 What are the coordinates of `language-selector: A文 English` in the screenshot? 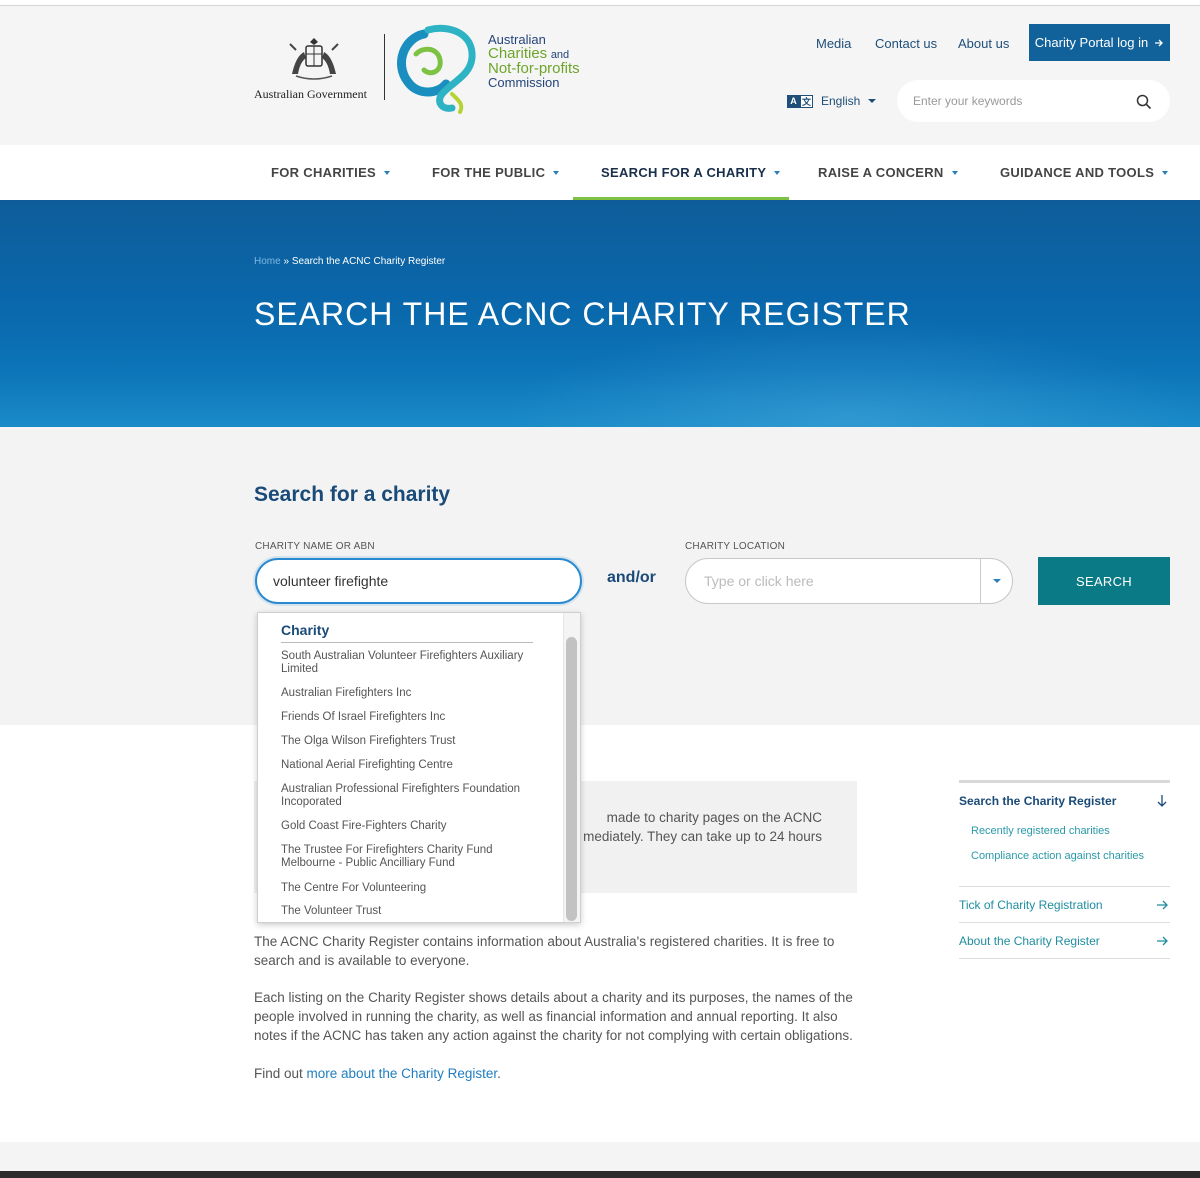 It's located at (832, 101).